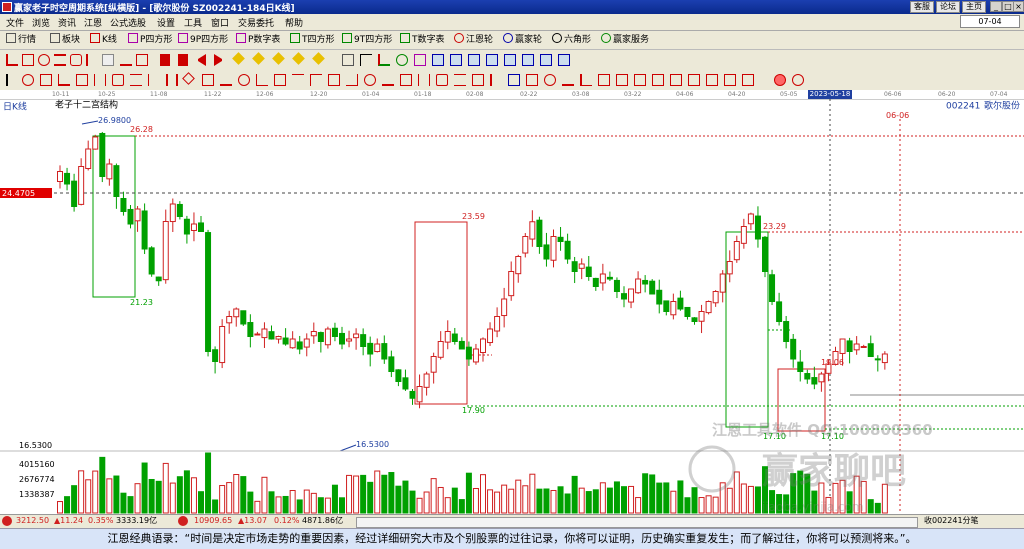 This screenshot has width=1024, height=549. Describe the element at coordinates (280, 80) in the screenshot. I see `frame-icon` at that location.